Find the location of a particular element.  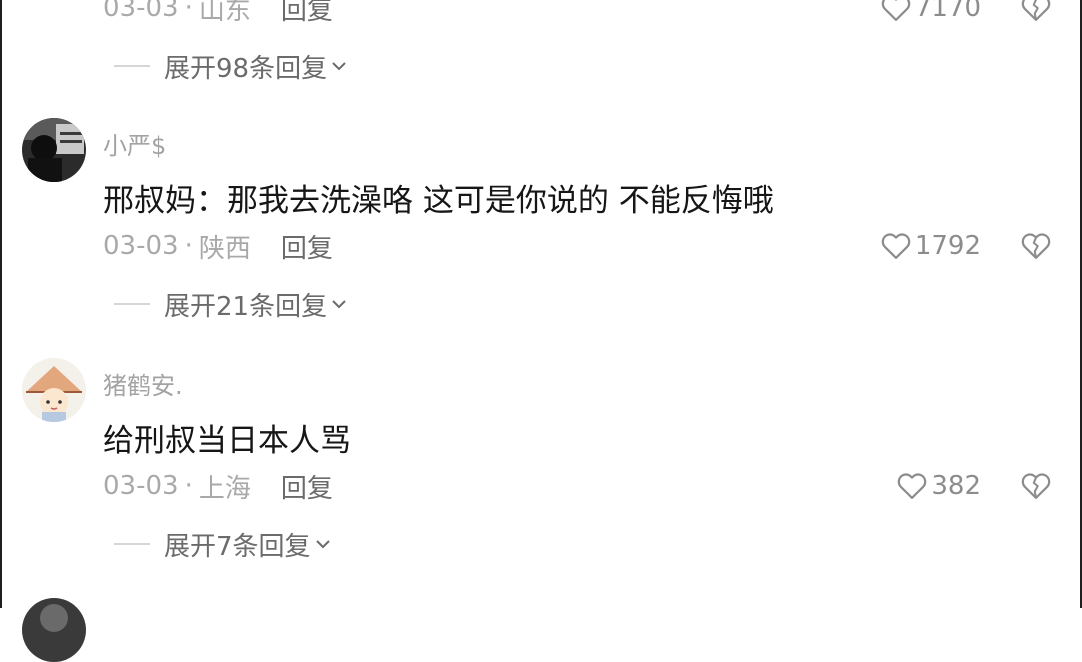

comment-meta: 03-03 · 上海 回复 is located at coordinates (218, 486).